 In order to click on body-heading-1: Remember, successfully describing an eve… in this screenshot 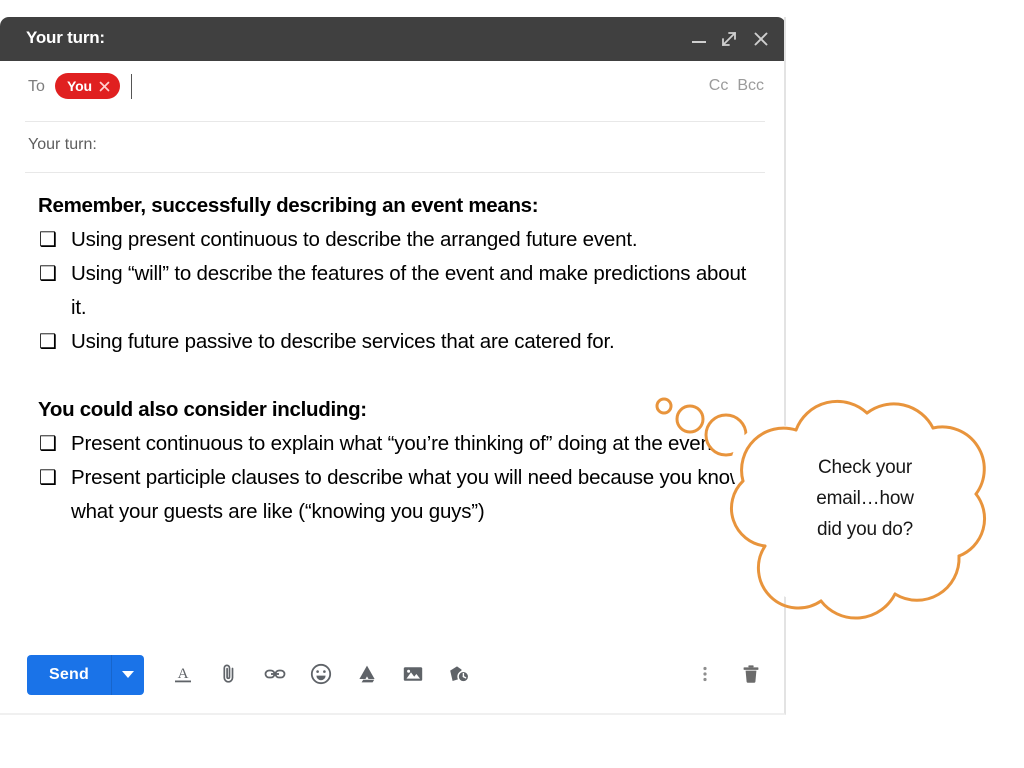, I will do `click(288, 205)`.